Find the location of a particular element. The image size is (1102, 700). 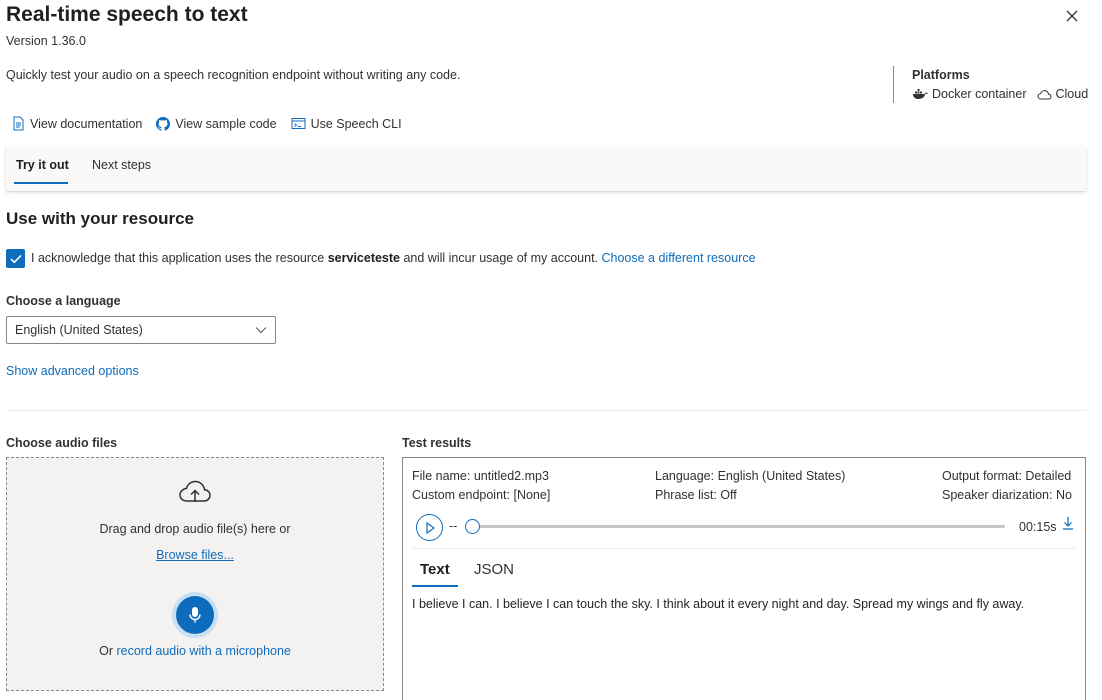

audio-files-title: Choose audio files is located at coordinates (62, 443).